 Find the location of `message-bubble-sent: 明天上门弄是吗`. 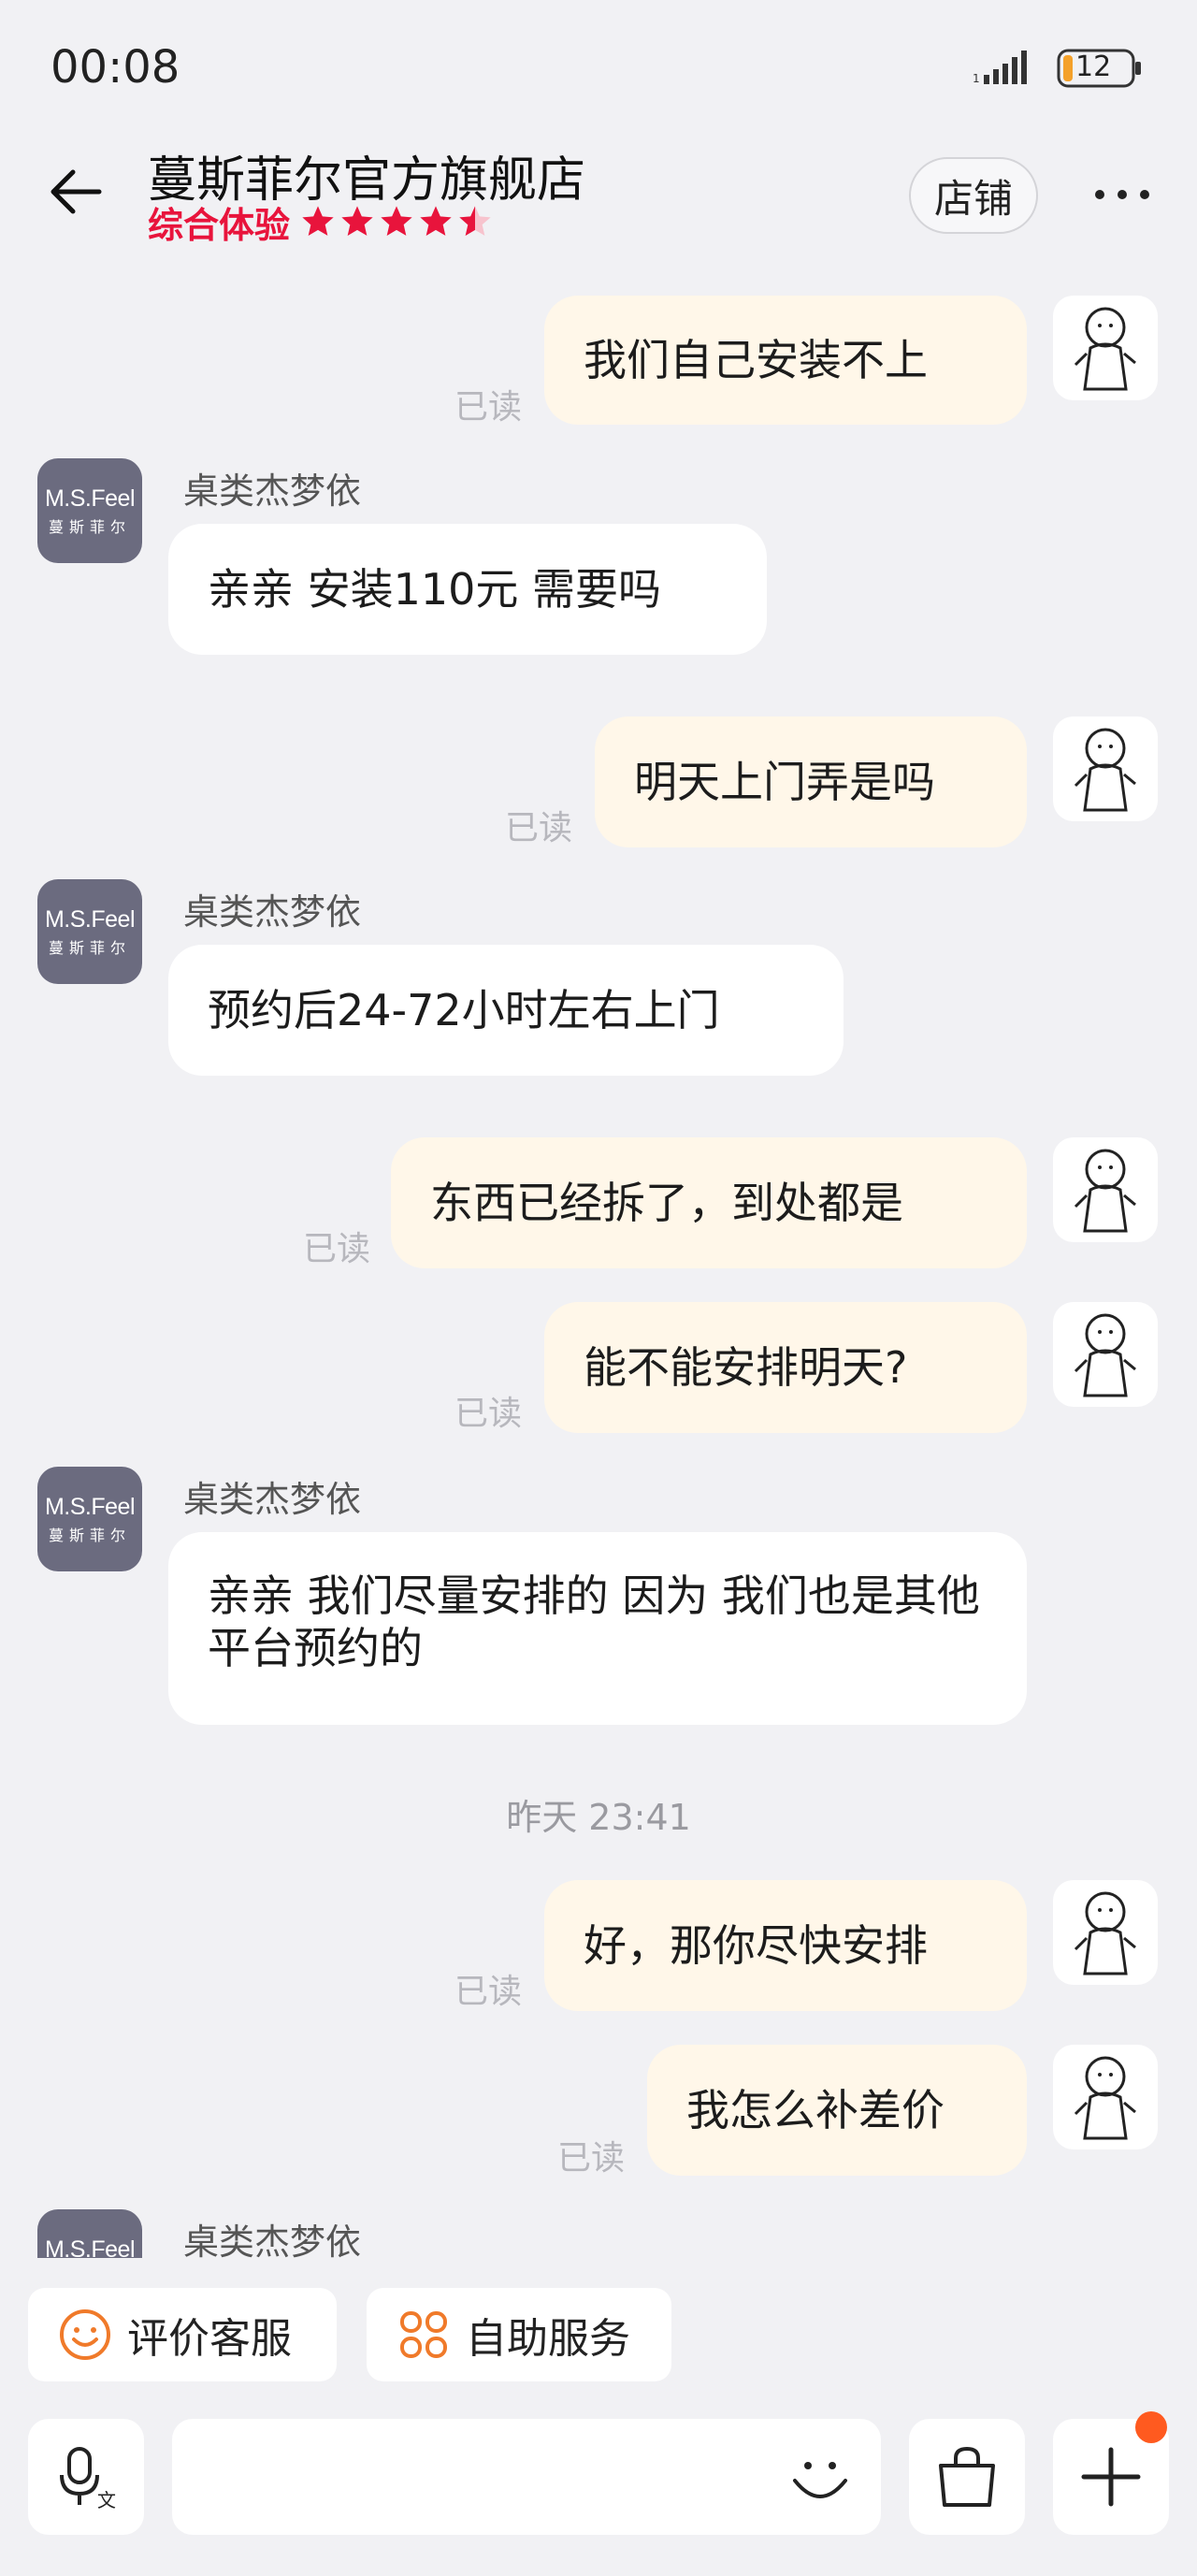

message-bubble-sent: 明天上门弄是吗 is located at coordinates (811, 781).